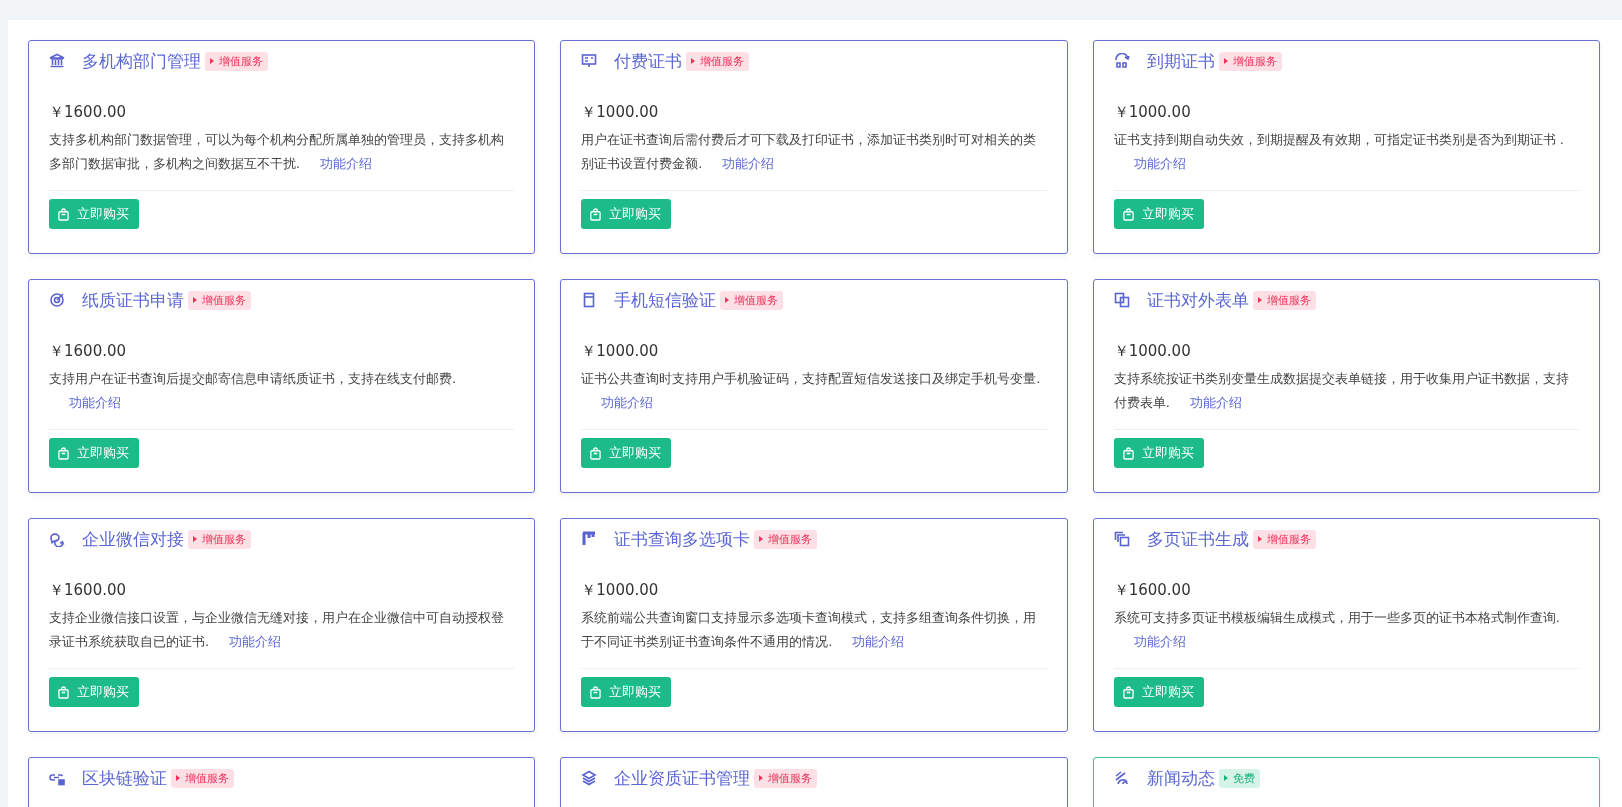 The height and width of the screenshot is (807, 1622). I want to click on card-title: 到期证书, so click(1180, 61).